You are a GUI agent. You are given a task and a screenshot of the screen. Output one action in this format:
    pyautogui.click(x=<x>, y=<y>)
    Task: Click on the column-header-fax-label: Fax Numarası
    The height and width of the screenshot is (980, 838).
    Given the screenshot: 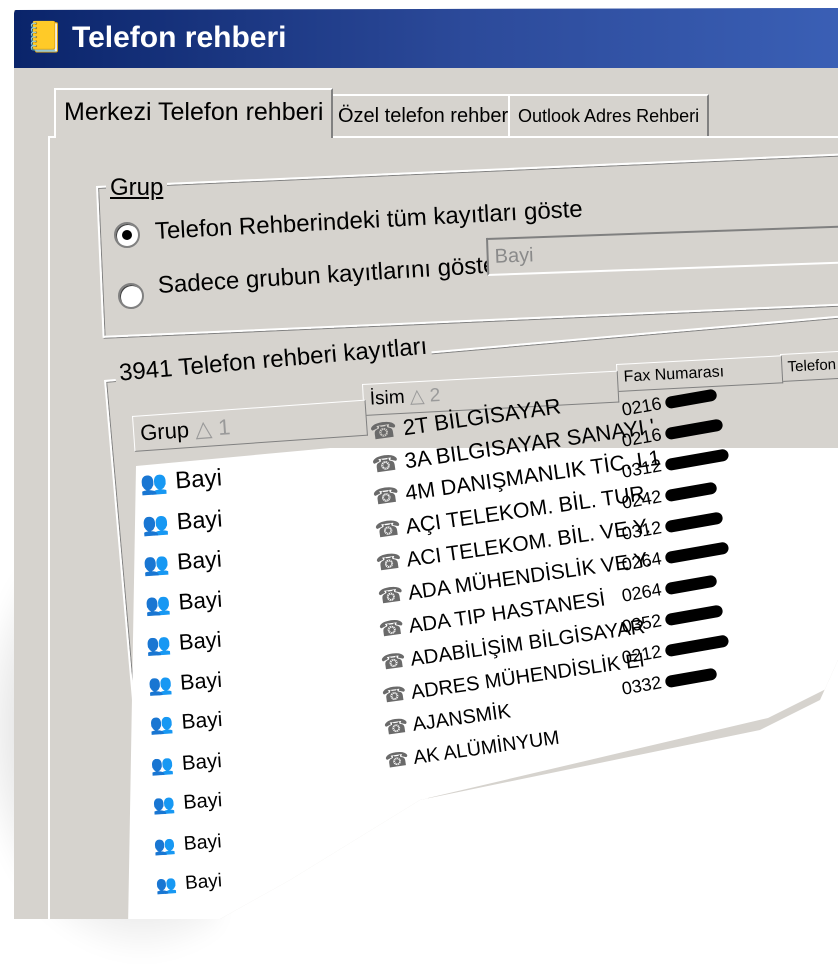 What is the action you would take?
    pyautogui.click(x=674, y=374)
    